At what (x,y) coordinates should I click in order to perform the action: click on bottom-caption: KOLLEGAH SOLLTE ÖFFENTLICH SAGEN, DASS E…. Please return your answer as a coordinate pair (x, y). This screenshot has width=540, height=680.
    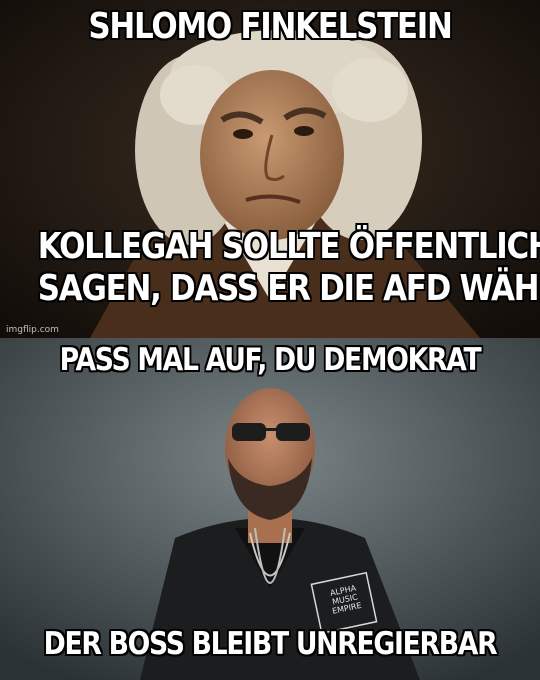
    Looking at the image, I should click on (288, 268).